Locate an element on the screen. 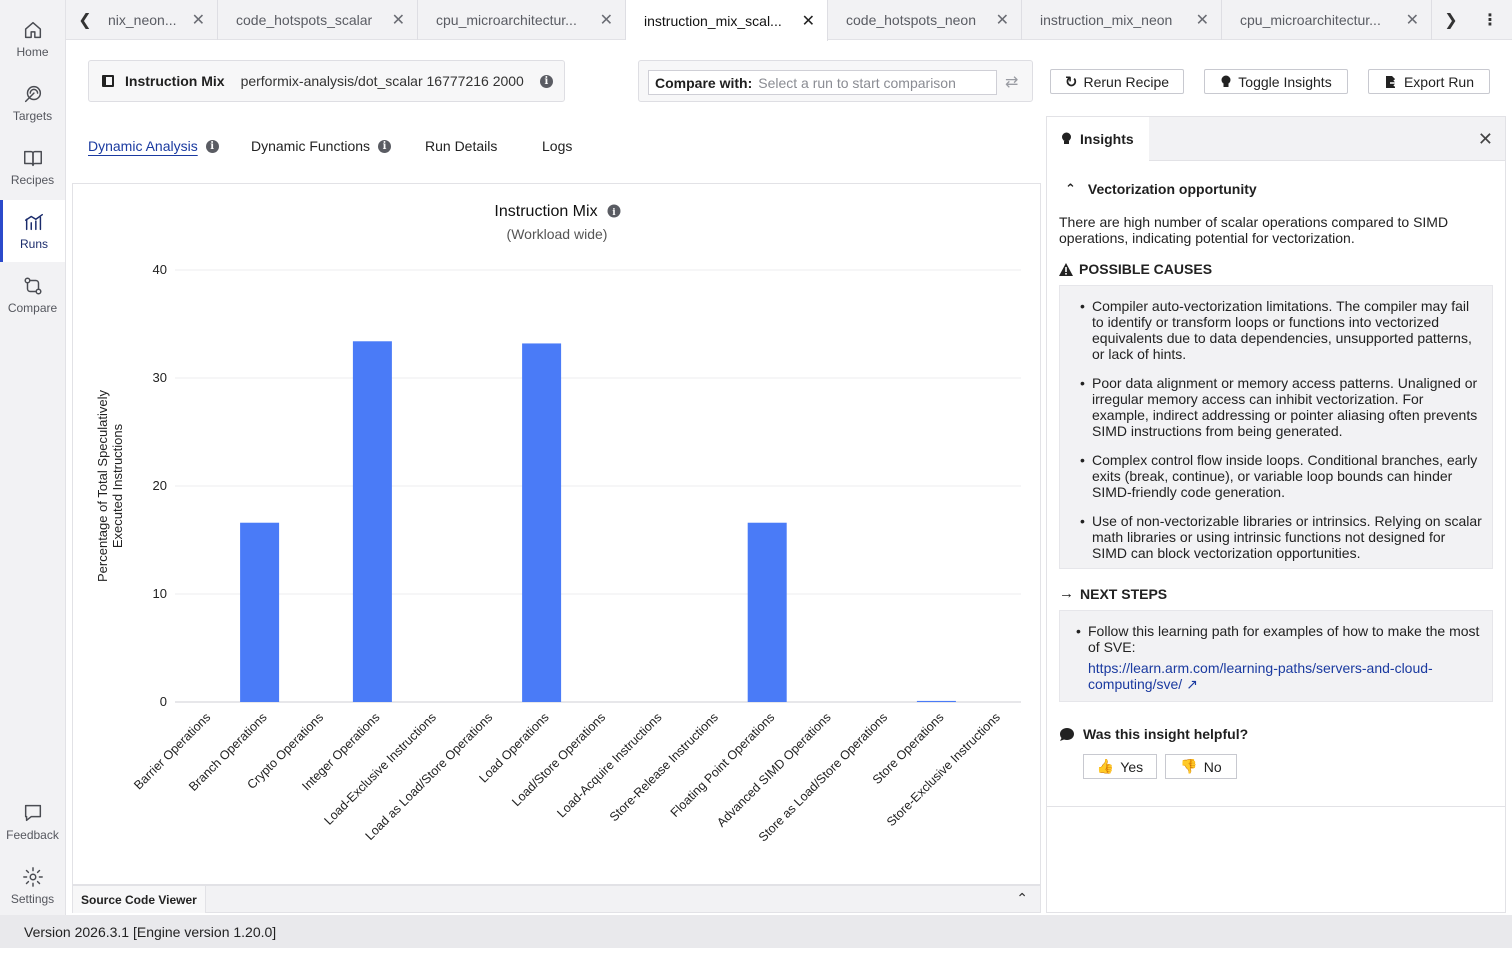 The height and width of the screenshot is (972, 1512). thumbs-down-icon: 👎 is located at coordinates (1189, 766).